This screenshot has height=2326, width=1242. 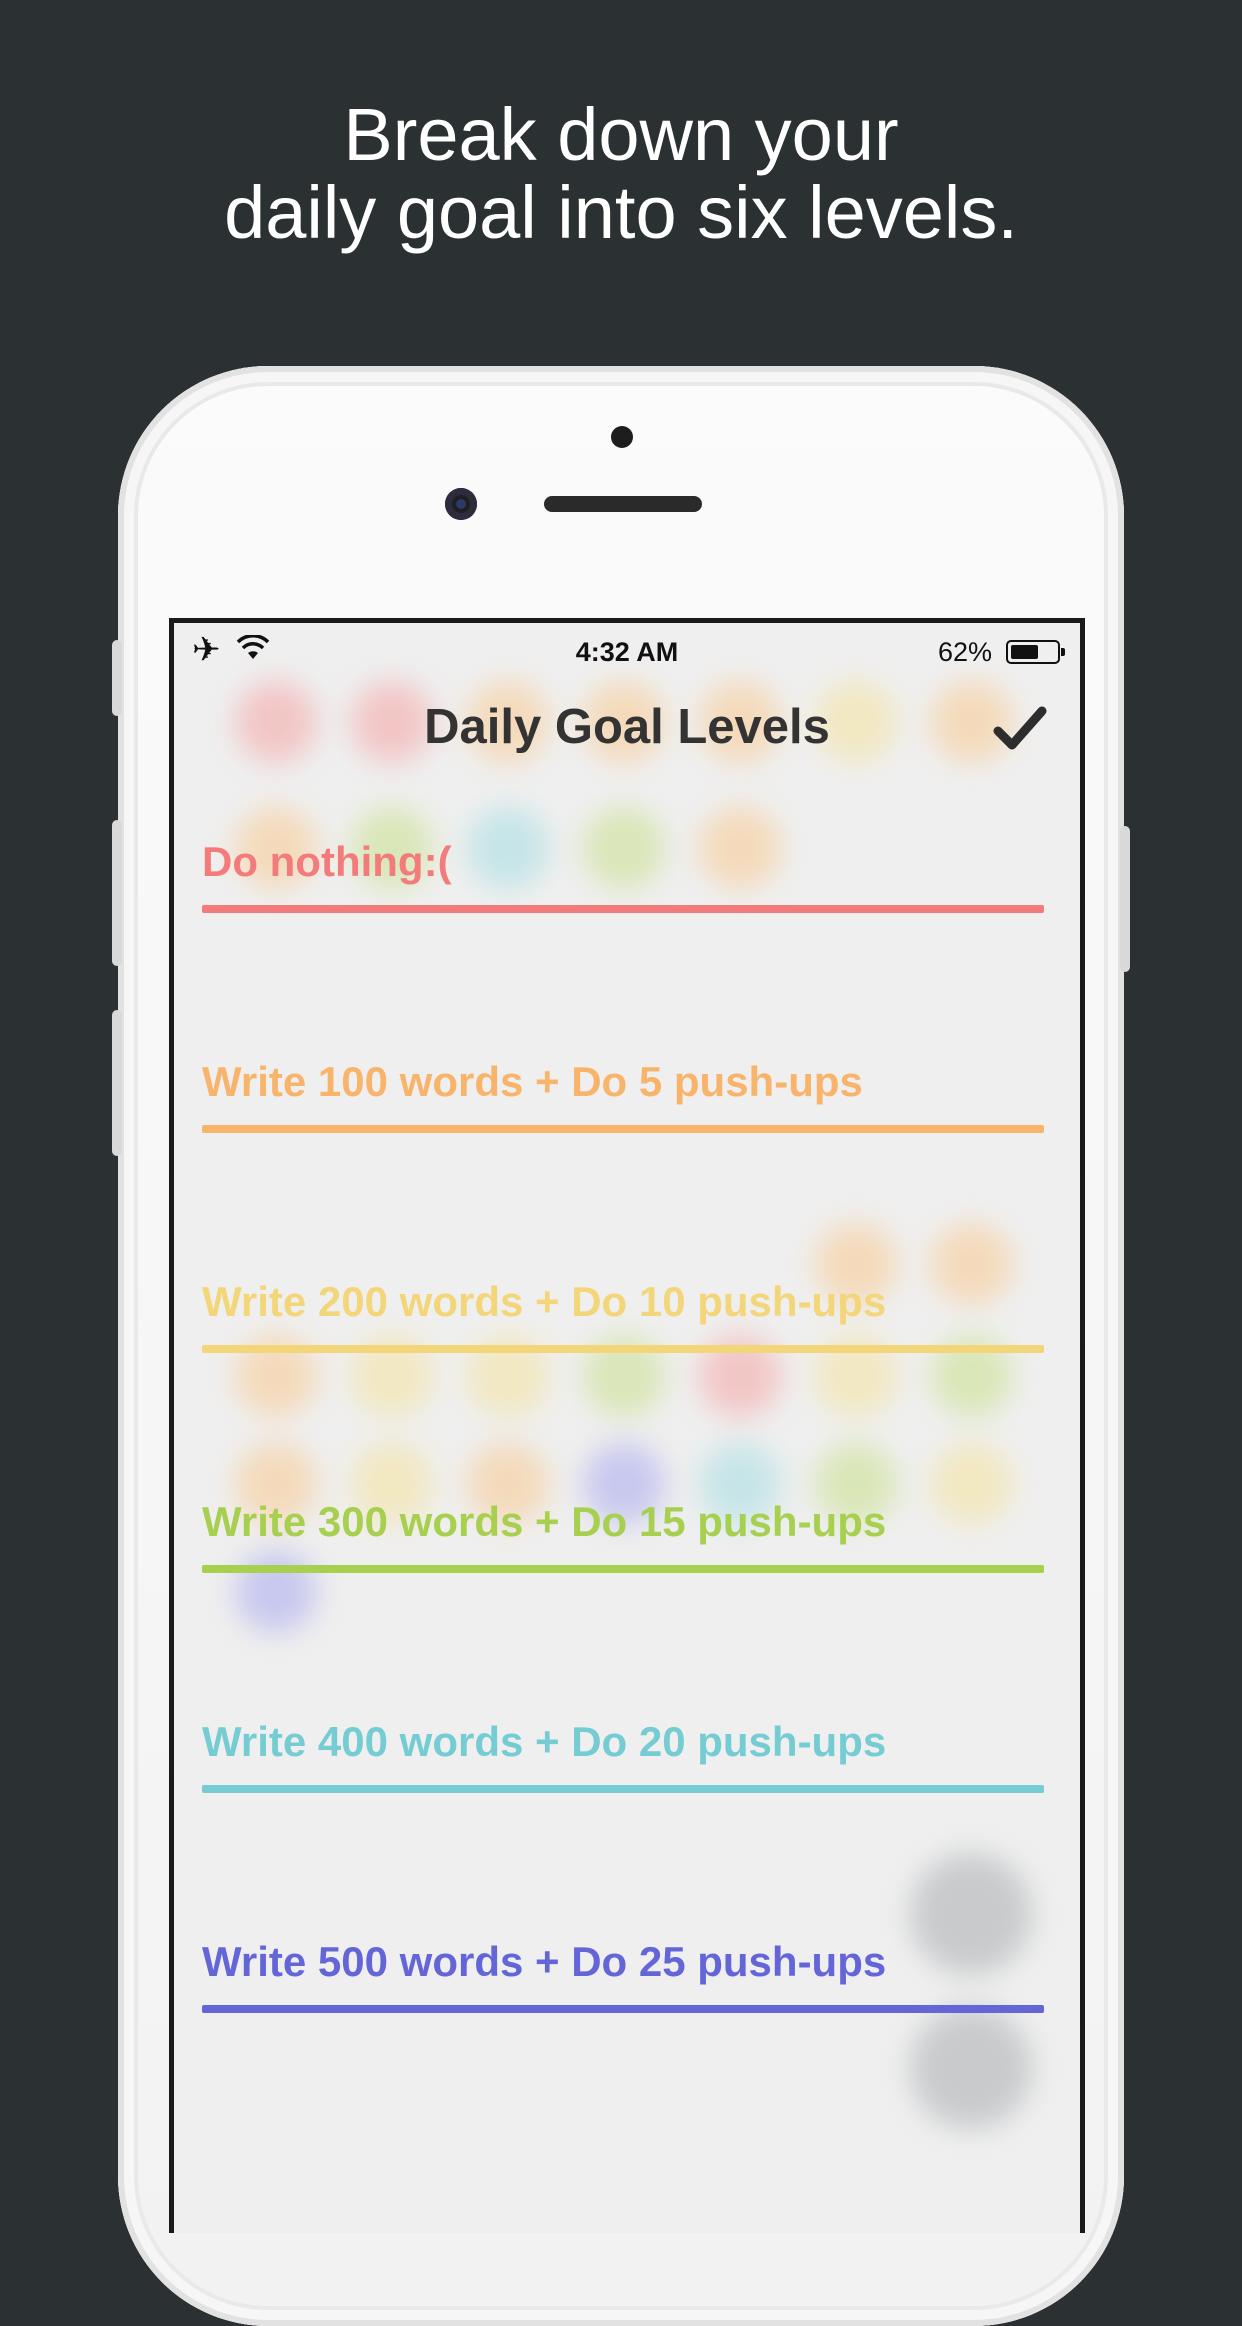 I want to click on page-title: Daily Goal Levels, so click(x=627, y=727).